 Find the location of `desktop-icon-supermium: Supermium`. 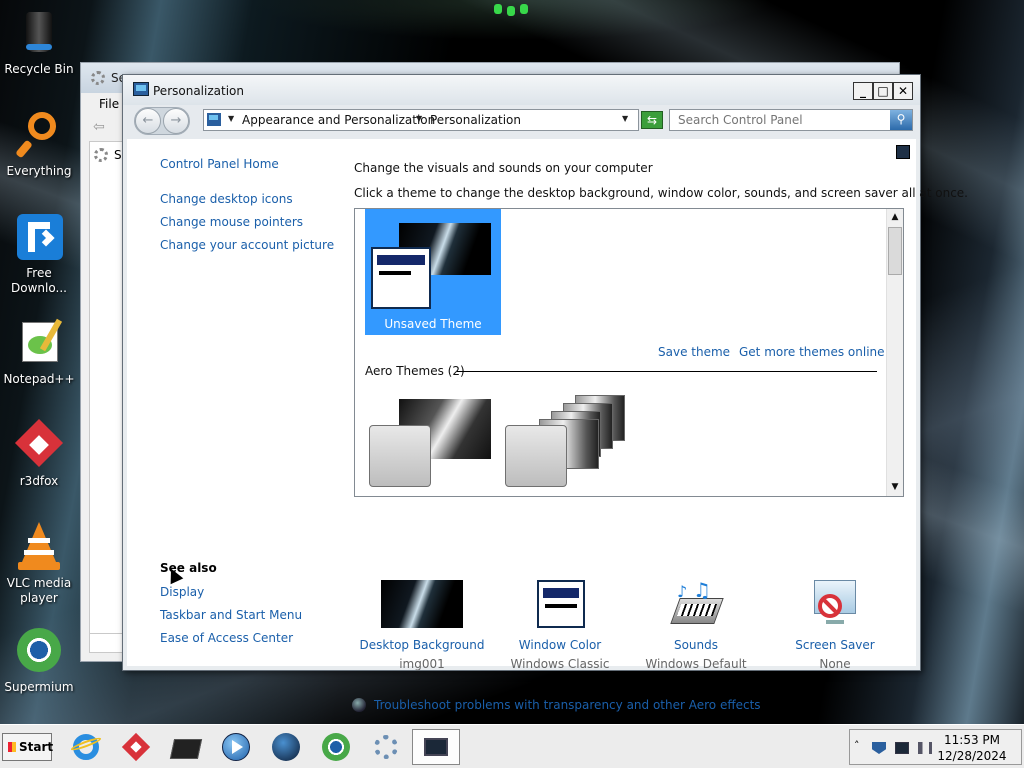

desktop-icon-supermium: Supermium is located at coordinates (39, 660).